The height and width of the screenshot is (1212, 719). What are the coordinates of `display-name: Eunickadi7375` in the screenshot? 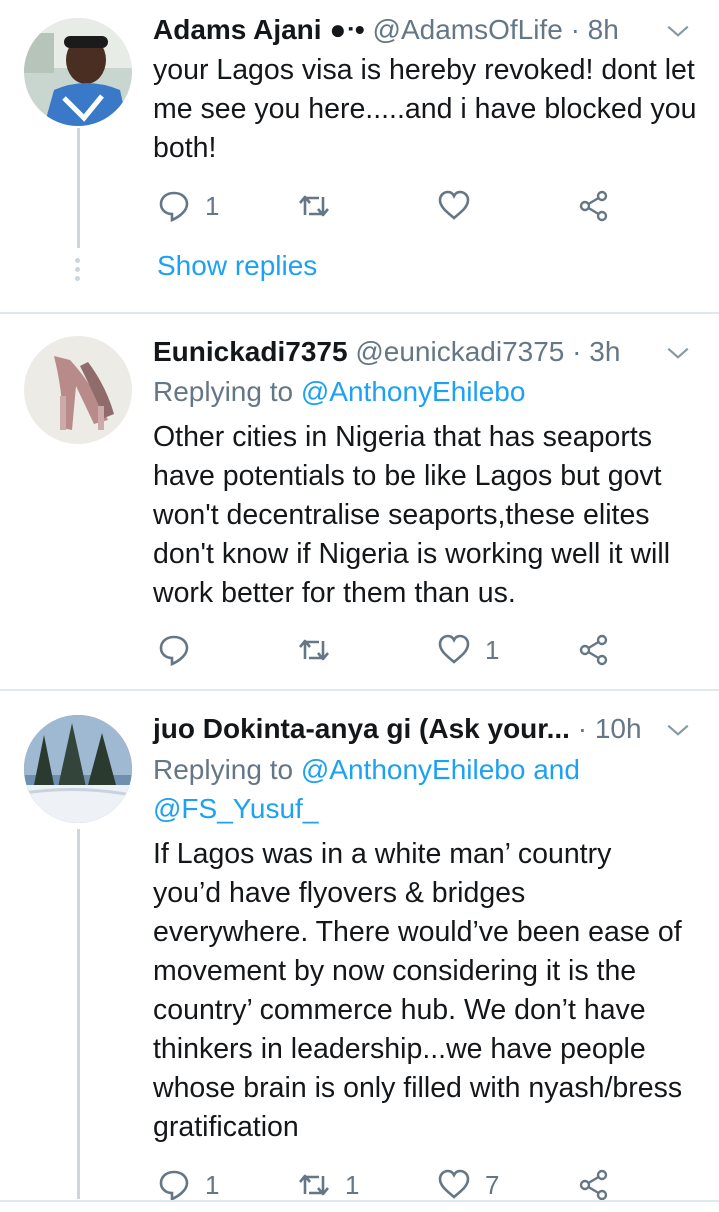 It's located at (250, 351).